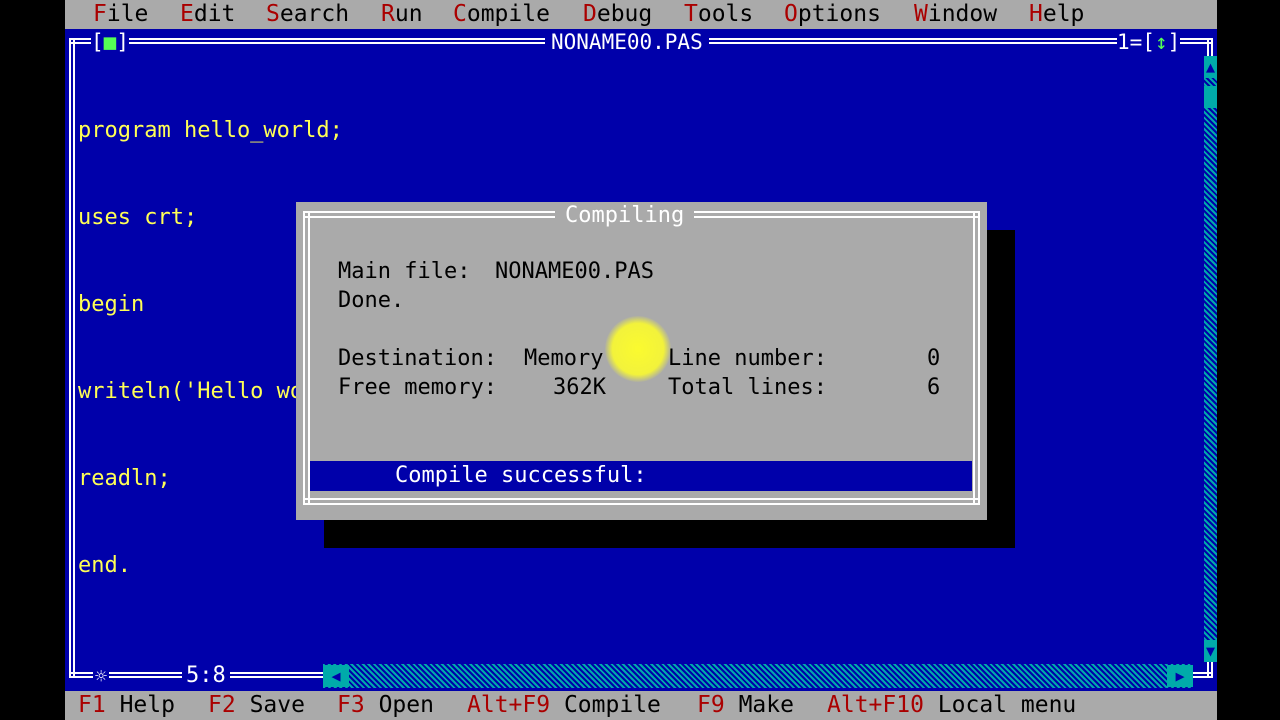 Image resolution: width=1280 pixels, height=720 pixels. Describe the element at coordinates (976, 358) in the screenshot. I see `dialog-frame-right` at that location.